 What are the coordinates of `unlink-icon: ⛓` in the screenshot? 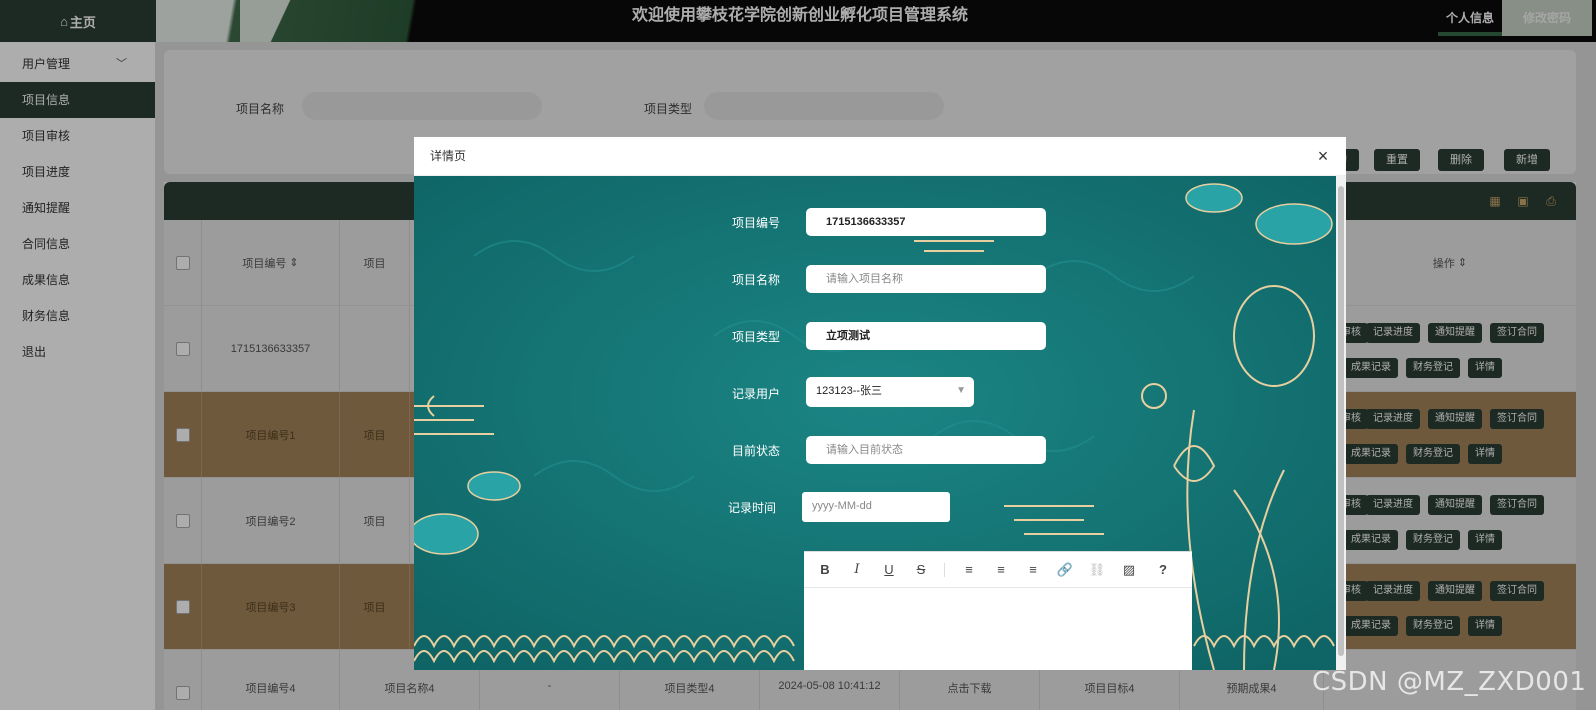 It's located at (1097, 570).